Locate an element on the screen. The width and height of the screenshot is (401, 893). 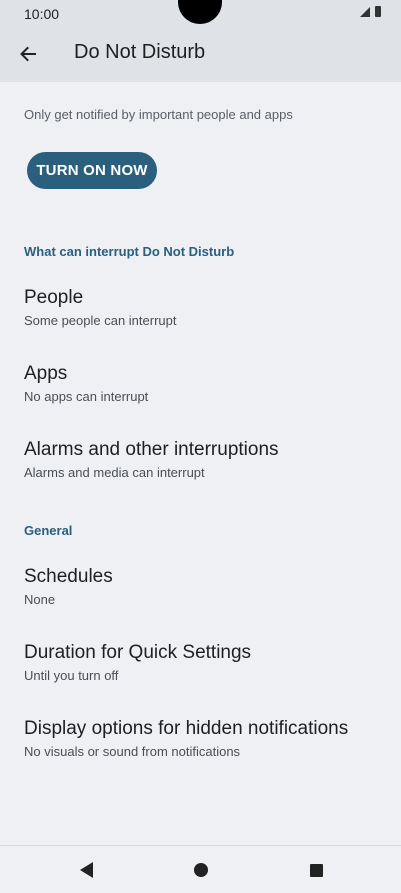
circle-home-icon is located at coordinates (201, 870).